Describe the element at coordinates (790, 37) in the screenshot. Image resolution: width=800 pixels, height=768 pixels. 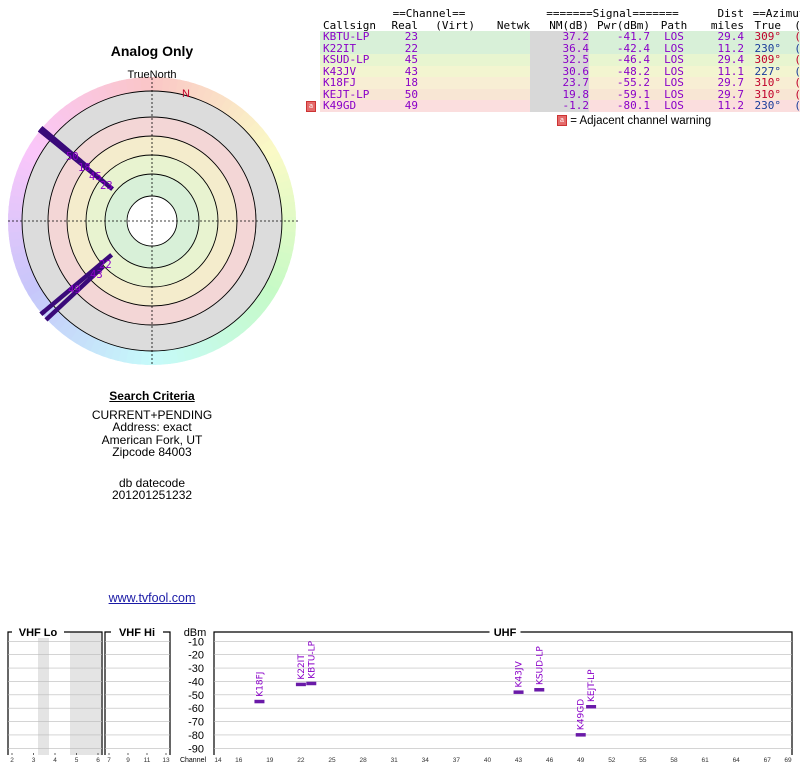
I see `cell-magn-az: (298°)` at that location.